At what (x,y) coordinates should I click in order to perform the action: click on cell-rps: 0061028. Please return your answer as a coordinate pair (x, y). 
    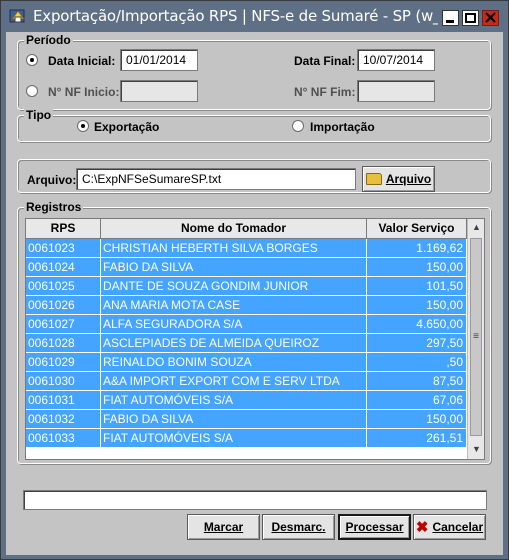
    Looking at the image, I should click on (63, 343).